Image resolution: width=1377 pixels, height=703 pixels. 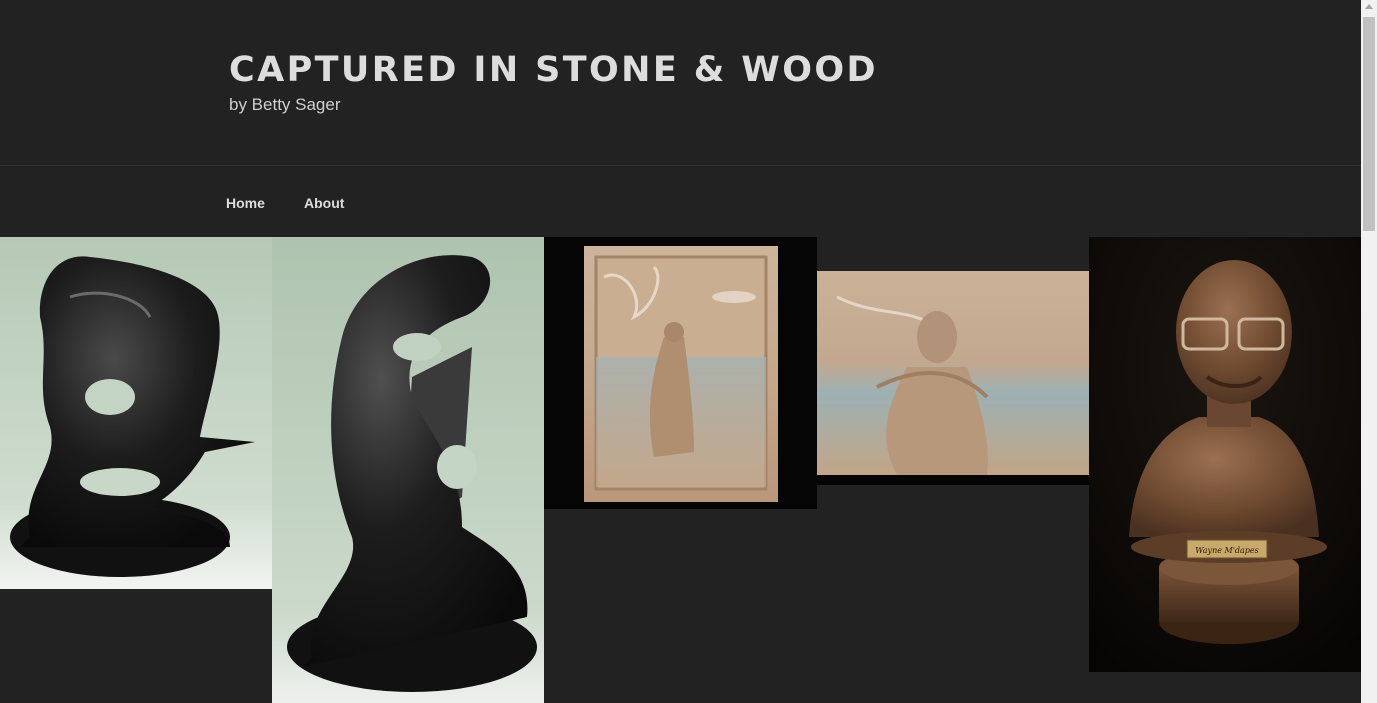 I want to click on gallery-image-relief-panel, so click(x=680, y=373).